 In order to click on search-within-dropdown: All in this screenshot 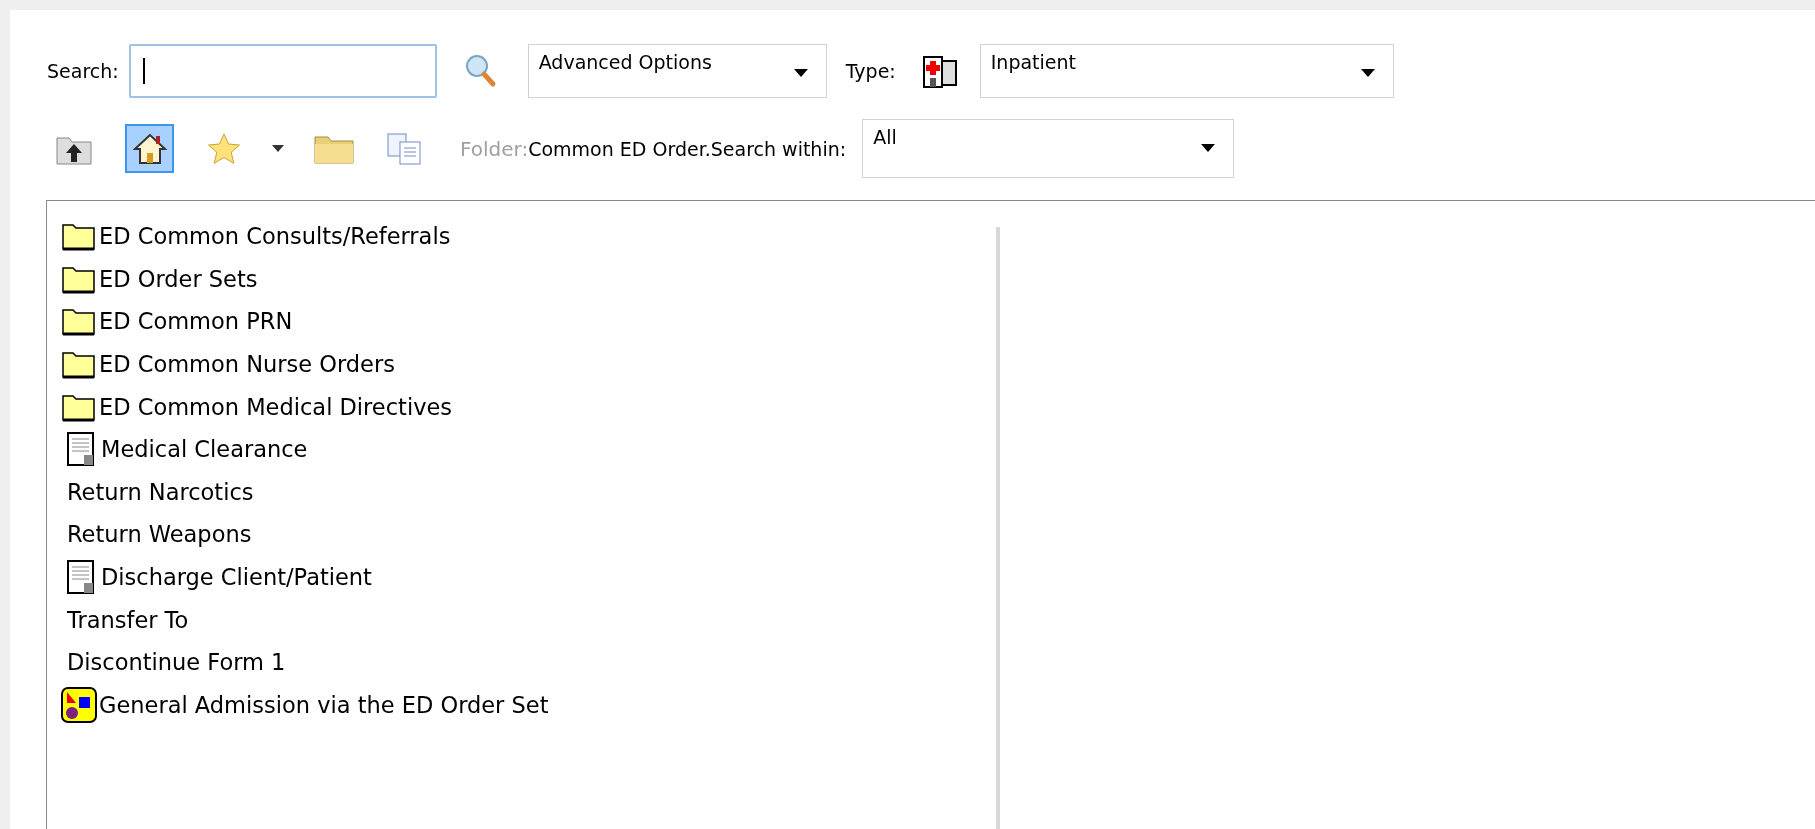, I will do `click(1048, 148)`.